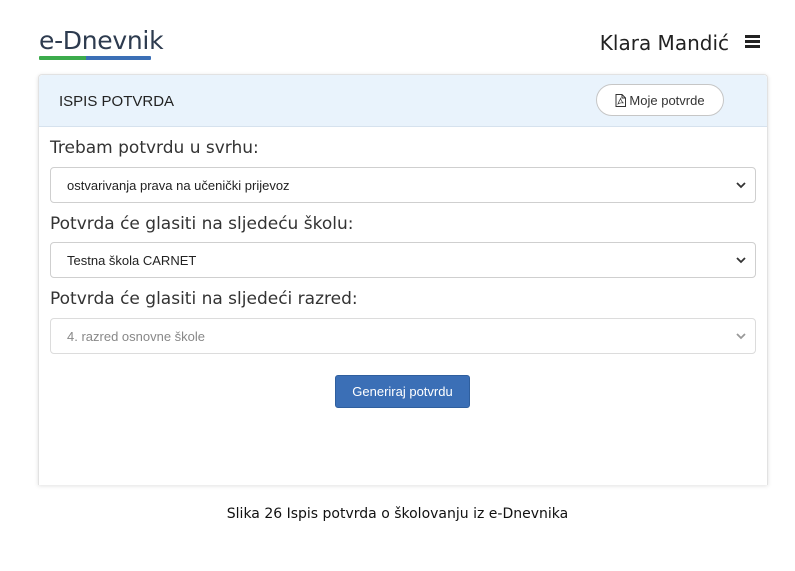  What do you see at coordinates (403, 101) in the screenshot?
I see `card-header: ISPIS POTVRDA Moje potvrde` at bounding box center [403, 101].